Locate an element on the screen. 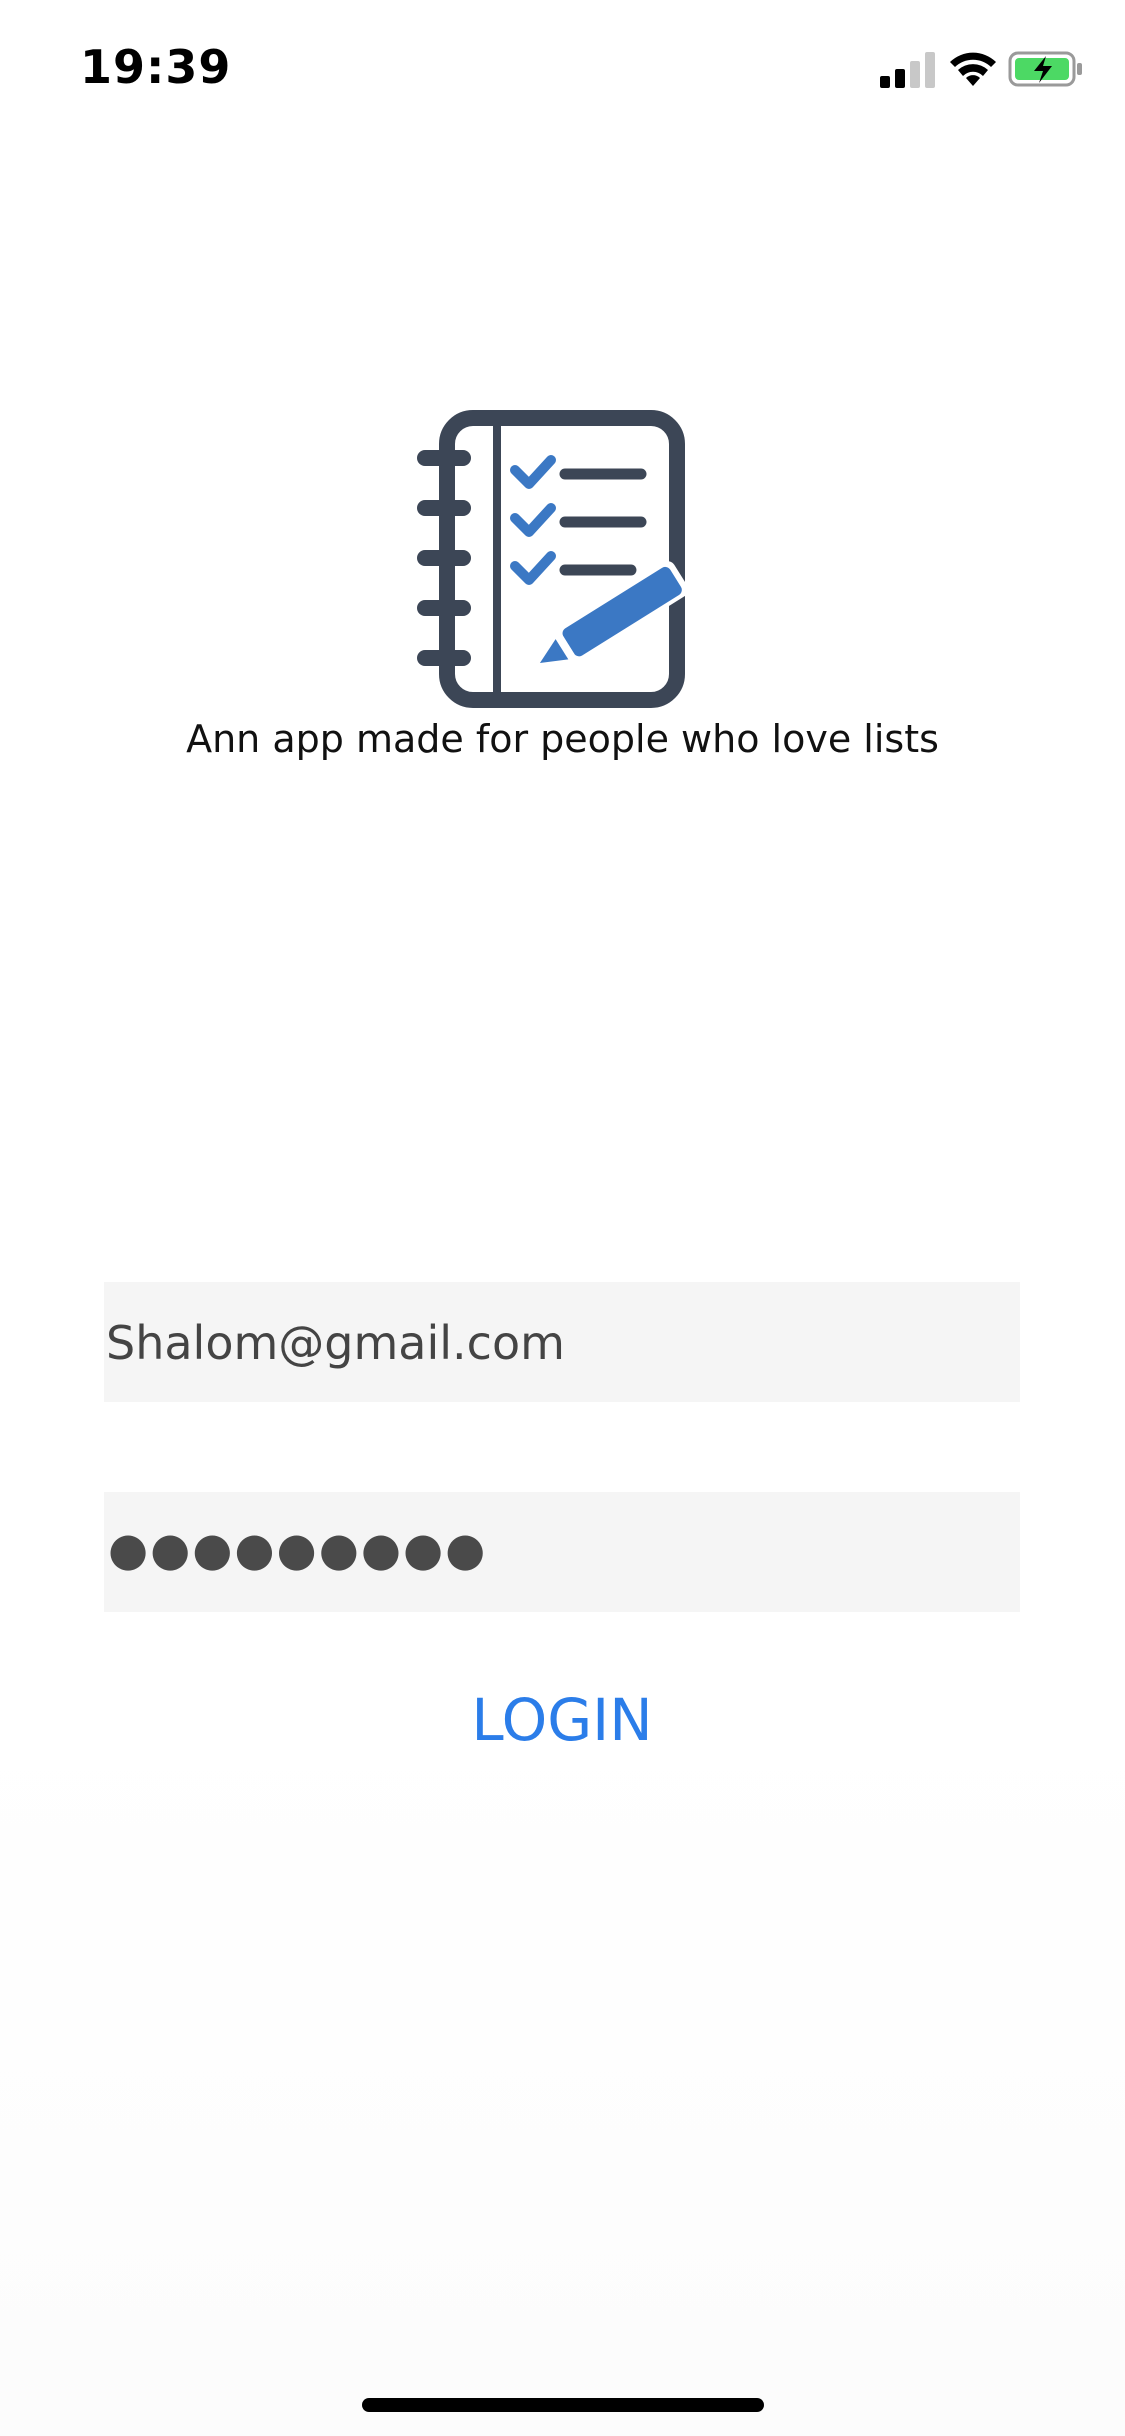  password-field: ●●●●●●●●● is located at coordinates (562, 1552).